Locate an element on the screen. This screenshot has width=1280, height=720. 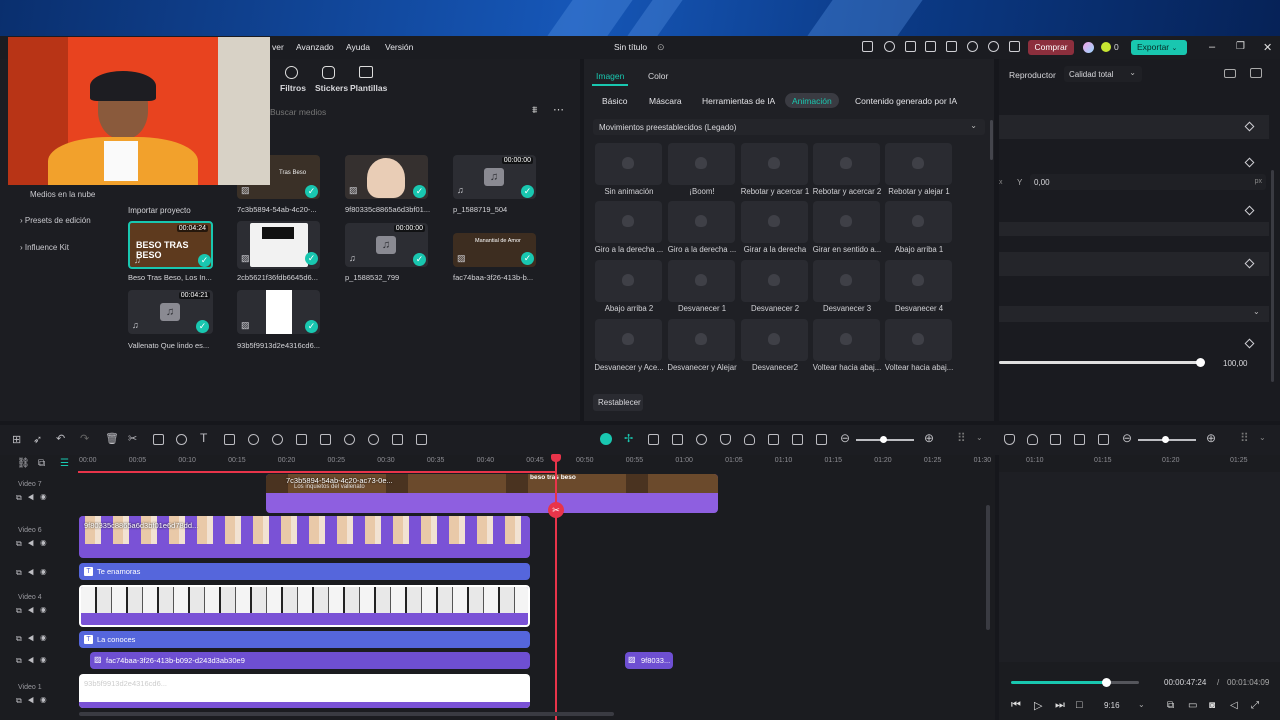
crop-preview-icon: ⧉ is located at coordinates (1170, 705).